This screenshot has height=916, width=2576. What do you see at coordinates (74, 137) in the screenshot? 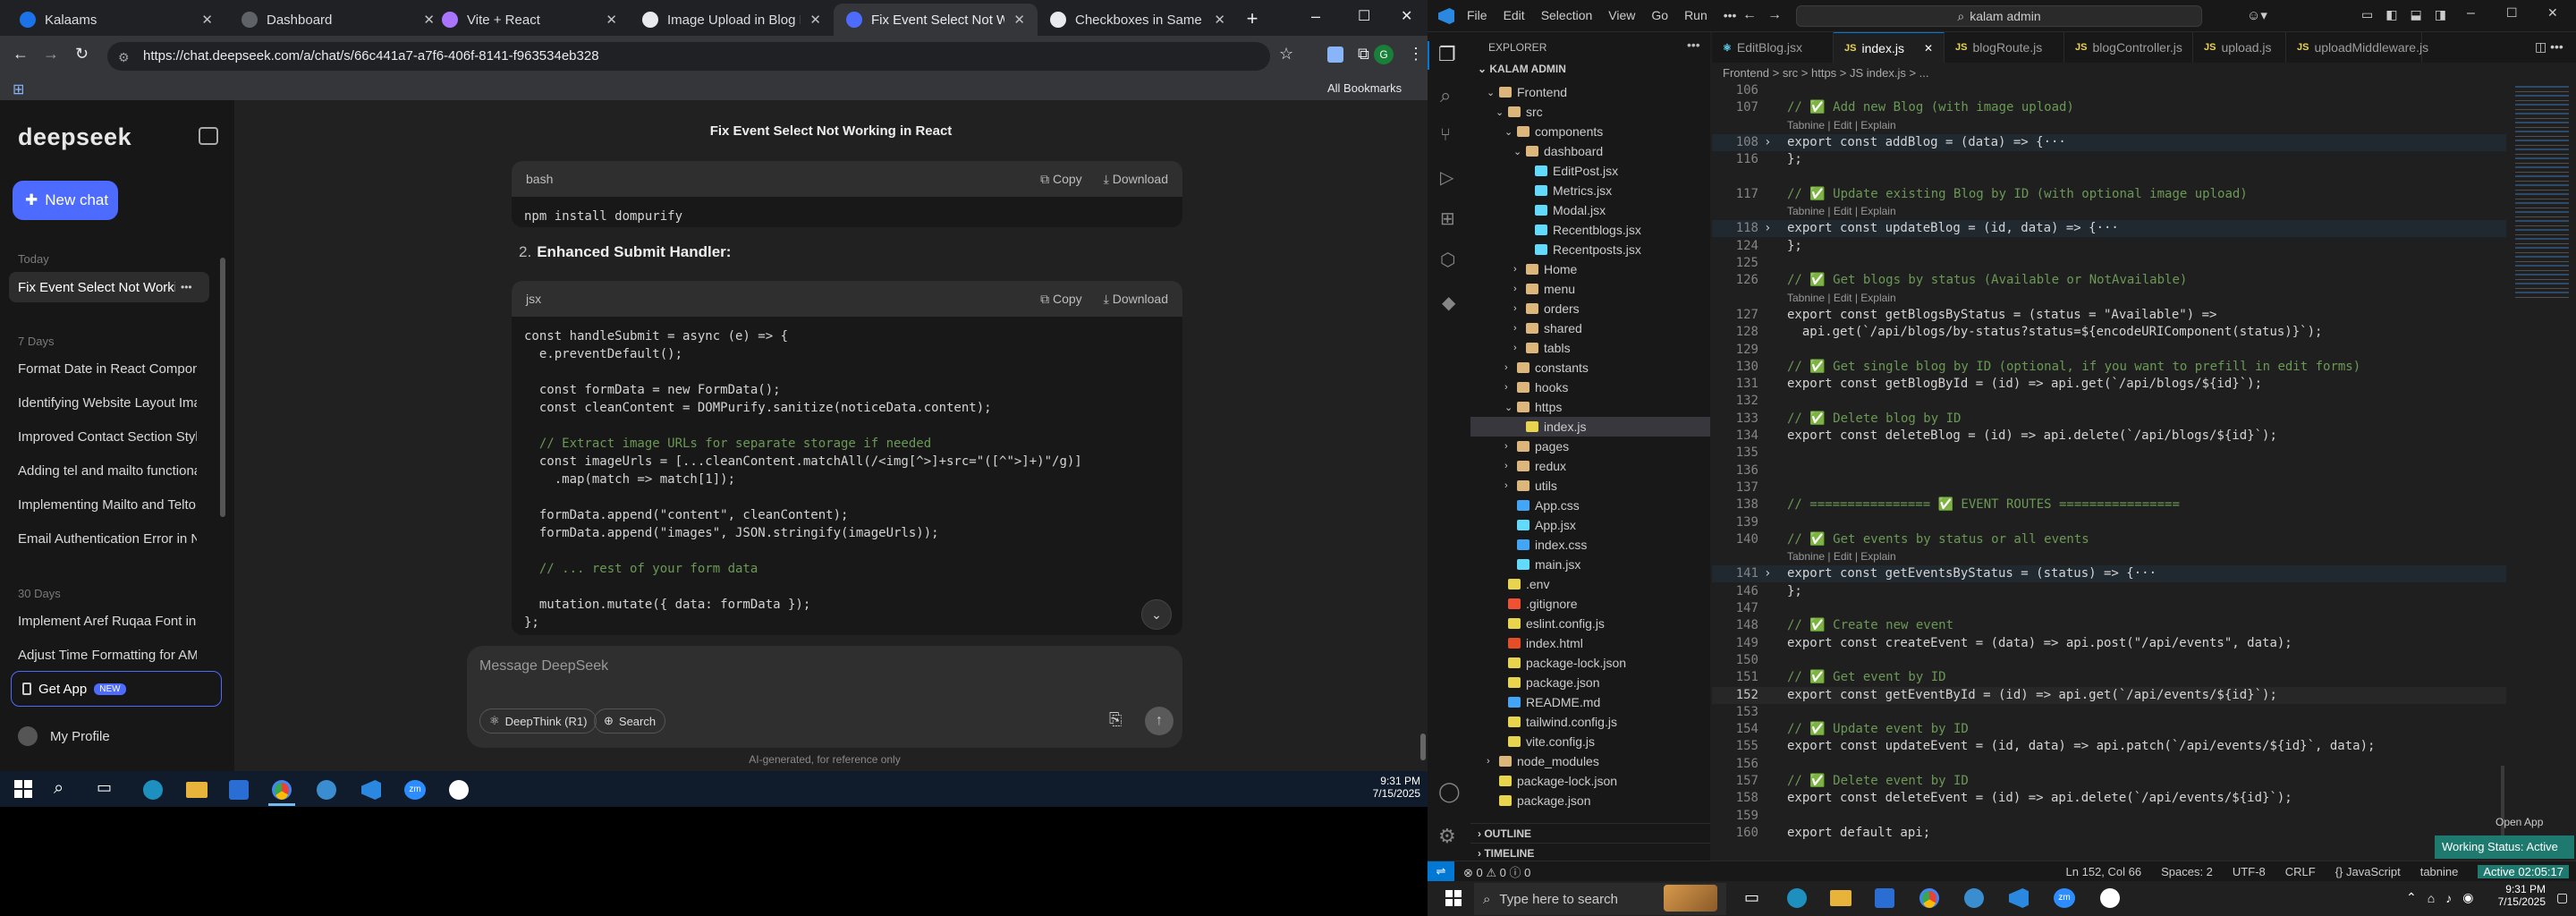
I see `deepseek-logo: deepseek` at bounding box center [74, 137].